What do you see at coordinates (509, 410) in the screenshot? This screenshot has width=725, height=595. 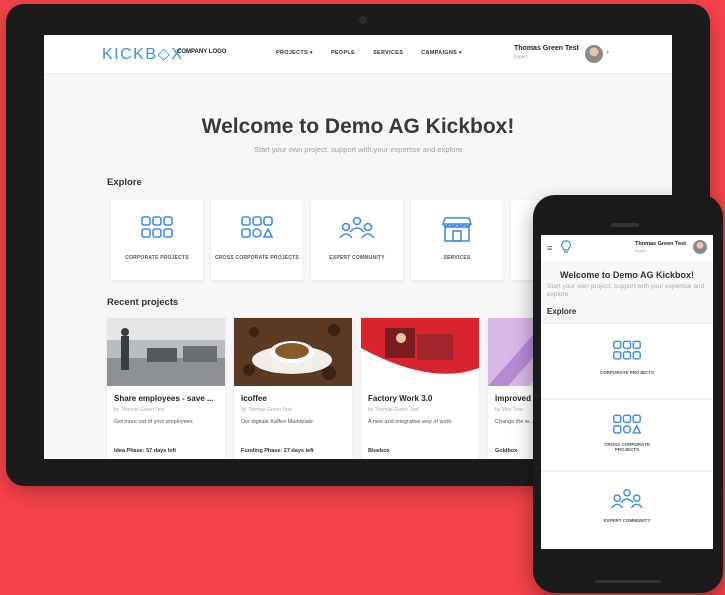 I see `project-author: by Mira Tree` at bounding box center [509, 410].